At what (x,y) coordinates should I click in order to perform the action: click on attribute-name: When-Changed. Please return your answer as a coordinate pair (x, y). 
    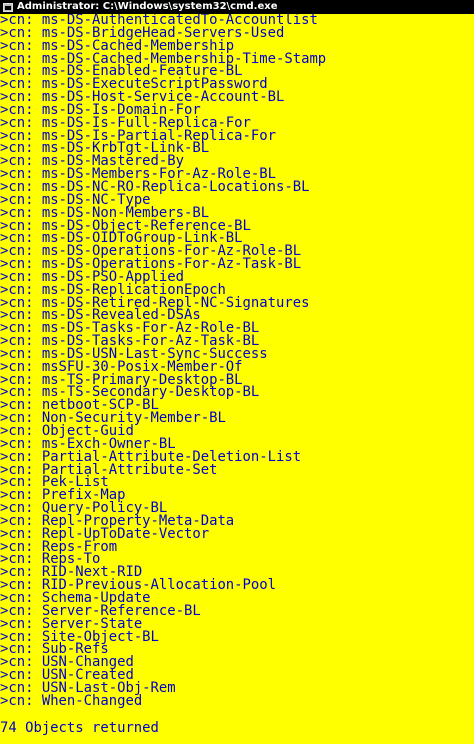
    Looking at the image, I should click on (92, 700).